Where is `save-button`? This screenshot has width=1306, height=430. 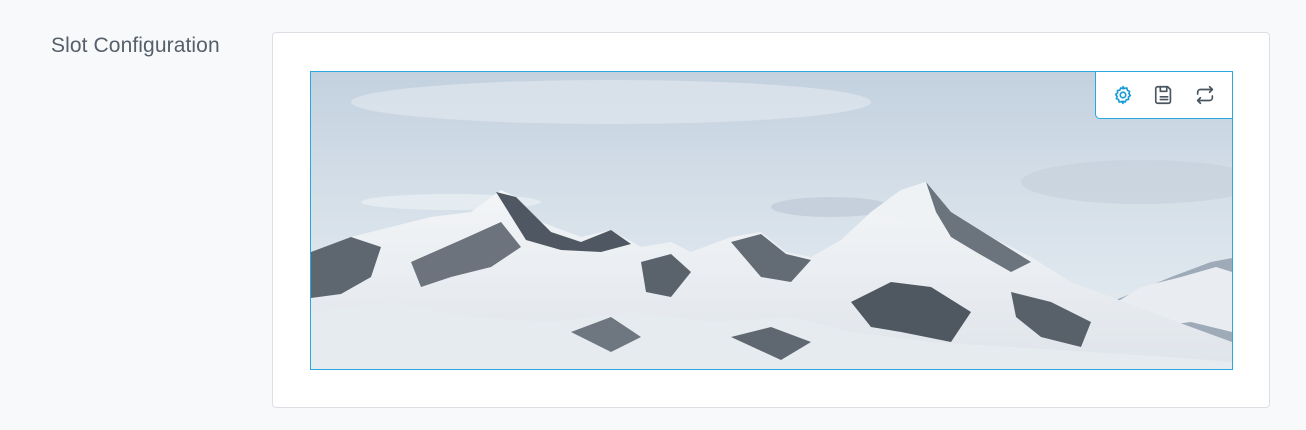
save-button is located at coordinates (1164, 95).